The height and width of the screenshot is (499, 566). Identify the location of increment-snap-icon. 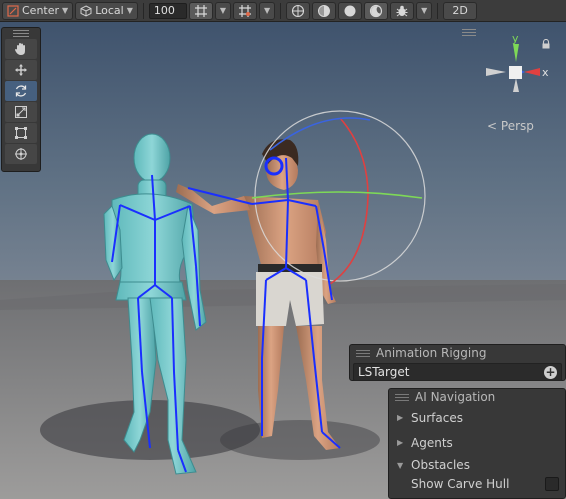
(245, 10).